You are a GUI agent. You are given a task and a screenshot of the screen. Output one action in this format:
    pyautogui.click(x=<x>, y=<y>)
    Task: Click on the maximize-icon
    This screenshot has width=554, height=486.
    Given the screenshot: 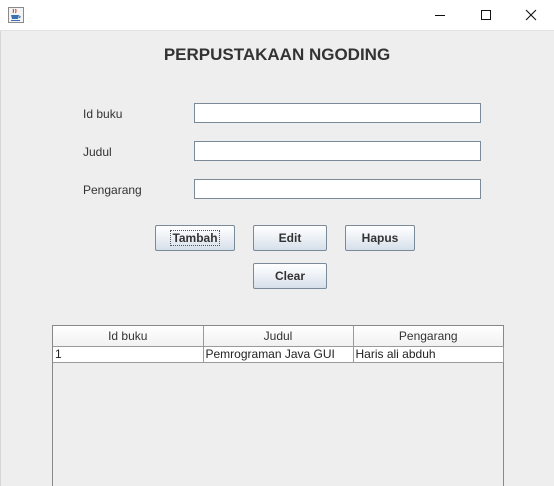 What is the action you would take?
    pyautogui.click(x=486, y=15)
    